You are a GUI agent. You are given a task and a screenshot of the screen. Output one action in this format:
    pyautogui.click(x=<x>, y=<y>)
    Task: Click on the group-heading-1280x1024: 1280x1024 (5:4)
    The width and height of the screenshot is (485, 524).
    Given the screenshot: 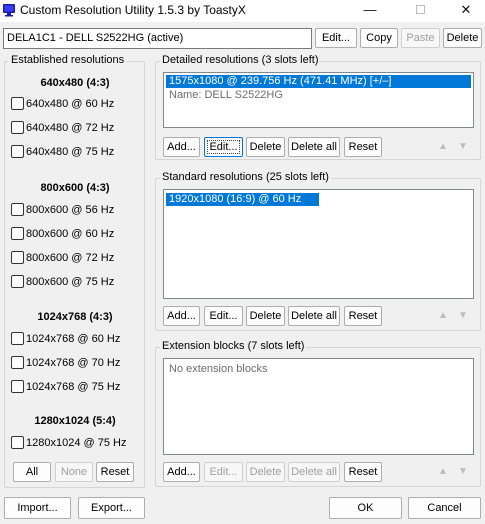 What is the action you would take?
    pyautogui.click(x=75, y=421)
    